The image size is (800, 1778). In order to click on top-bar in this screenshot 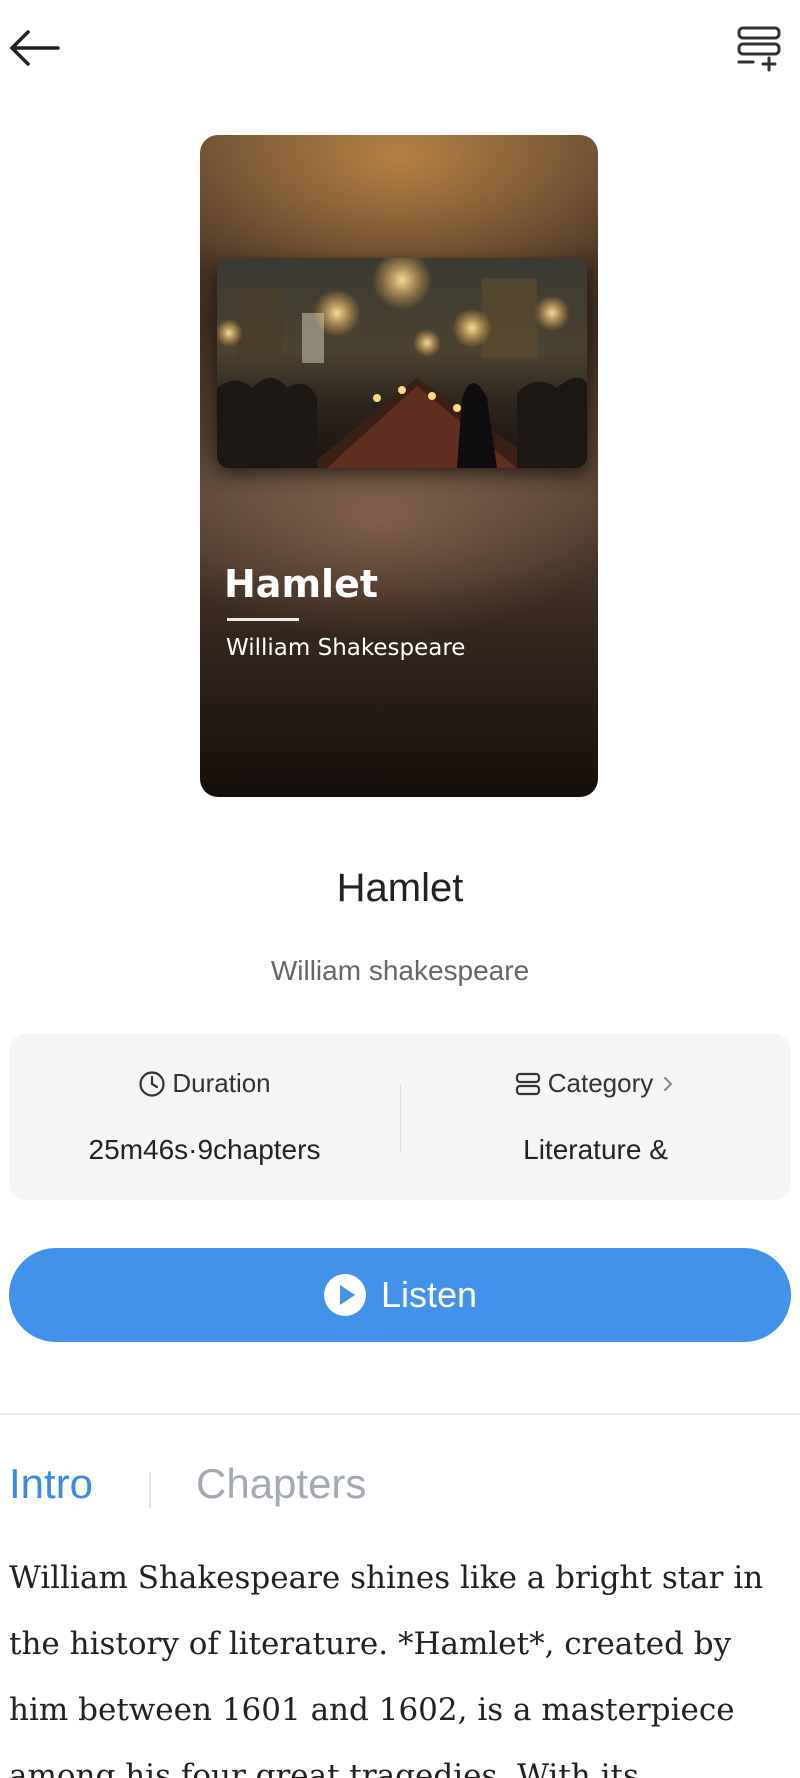, I will do `click(400, 50)`.